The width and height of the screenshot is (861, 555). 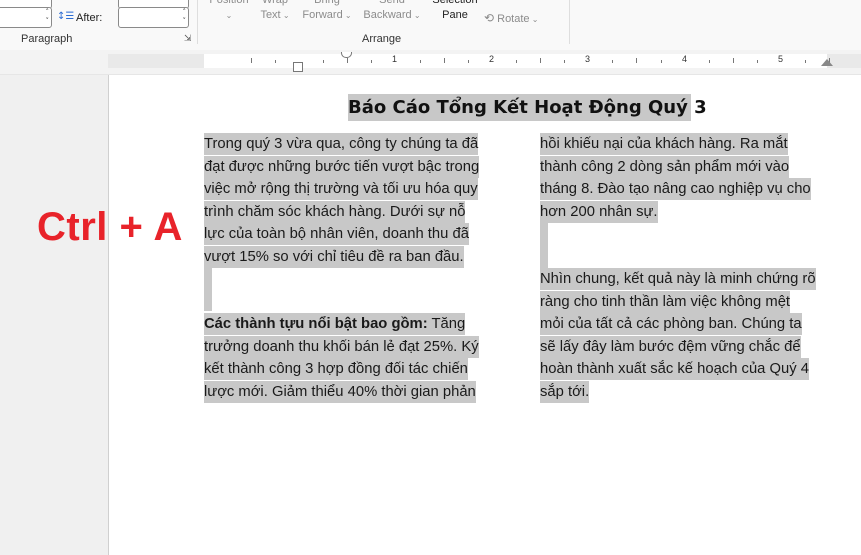 I want to click on ruler-number: 4, so click(x=685, y=59).